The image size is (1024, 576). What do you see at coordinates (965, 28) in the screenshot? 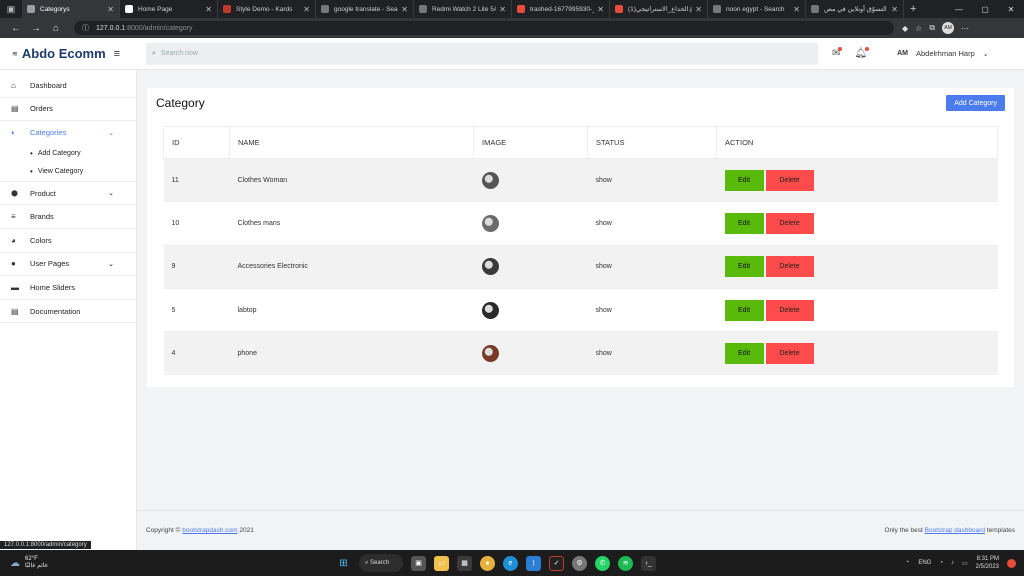
I see `more-icon: ⋯` at bounding box center [965, 28].